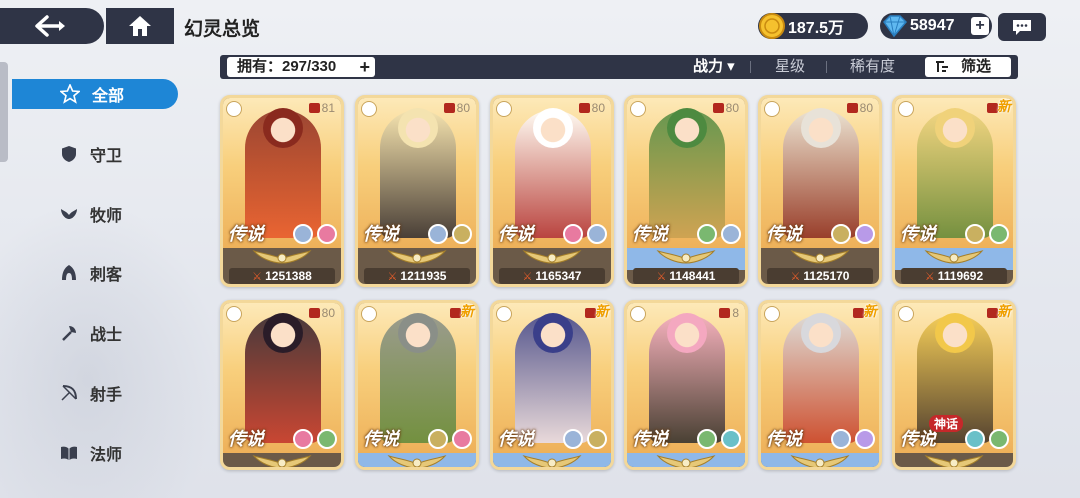  What do you see at coordinates (417, 191) in the screenshot?
I see `hero-card: 80 传说 1211935` at bounding box center [417, 191].